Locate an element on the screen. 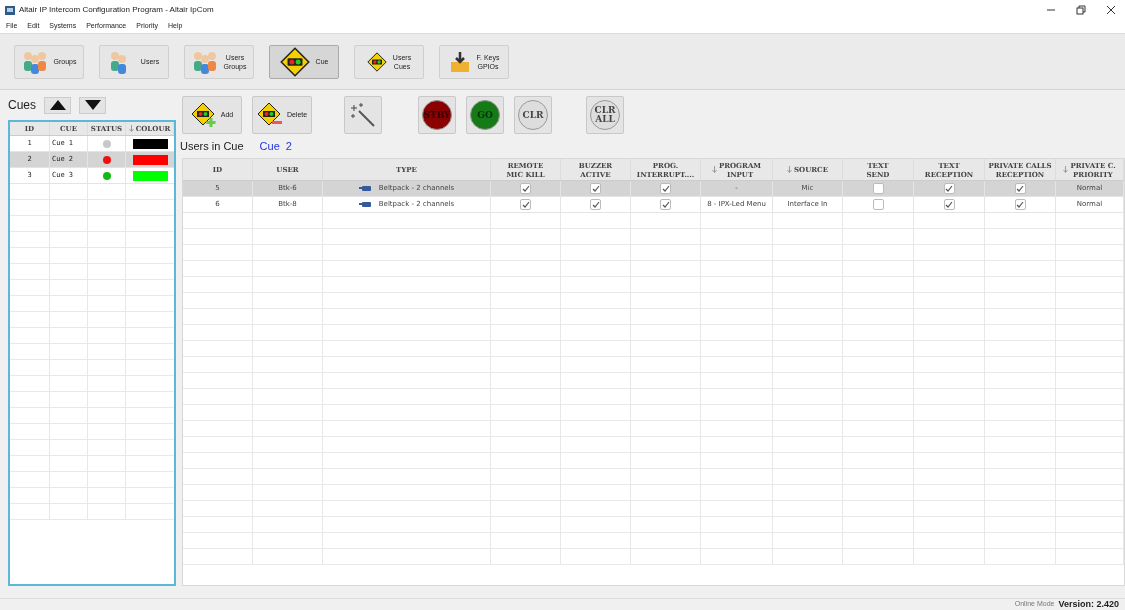  cue-add-icon is located at coordinates (203, 115).